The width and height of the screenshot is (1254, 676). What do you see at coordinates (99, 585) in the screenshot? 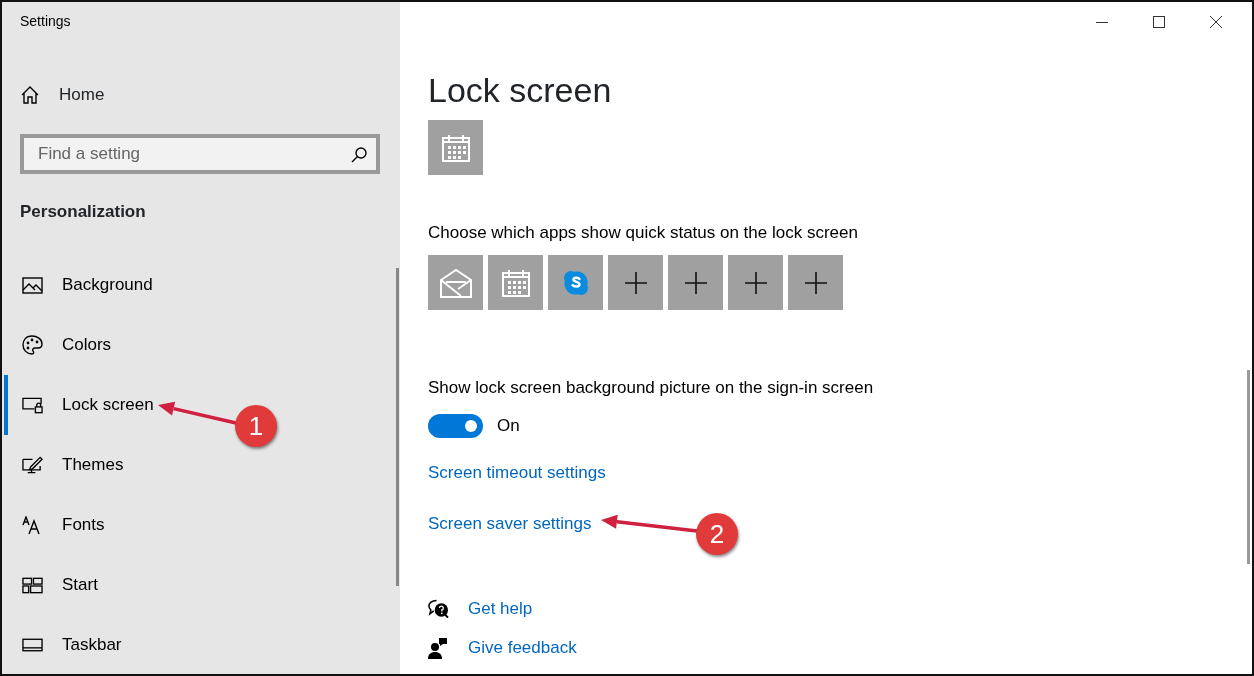
I see `sidebar-item: Start` at bounding box center [99, 585].